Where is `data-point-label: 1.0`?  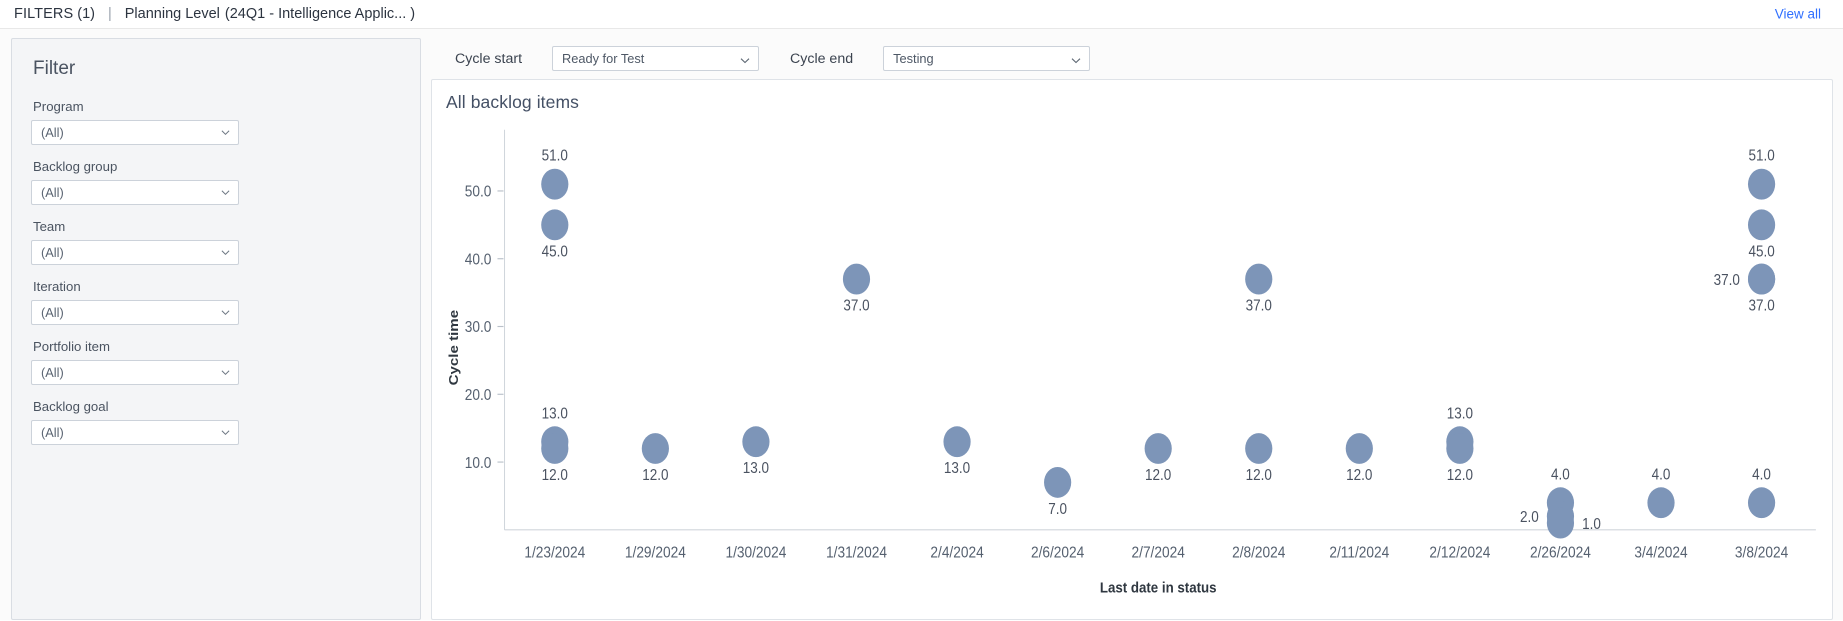 data-point-label: 1.0 is located at coordinates (1591, 524).